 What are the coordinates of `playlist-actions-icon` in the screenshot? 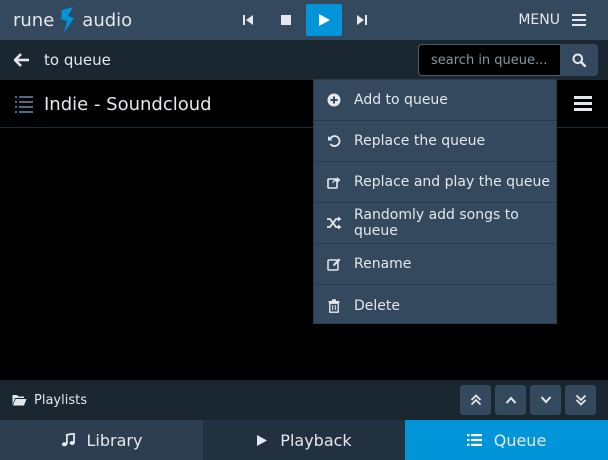 It's located at (583, 103).